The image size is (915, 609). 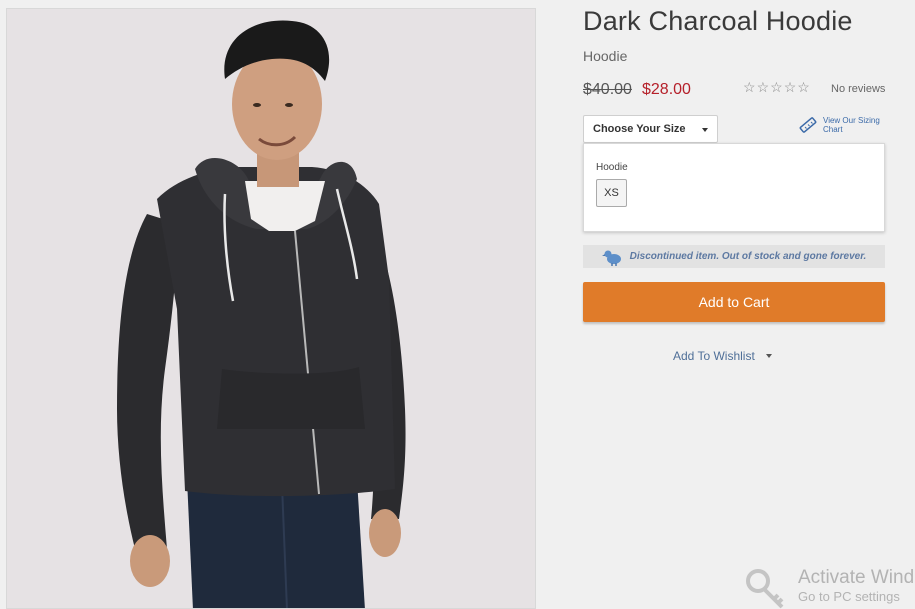 I want to click on watermark-subtitle: Go to PC settings, so click(x=849, y=596).